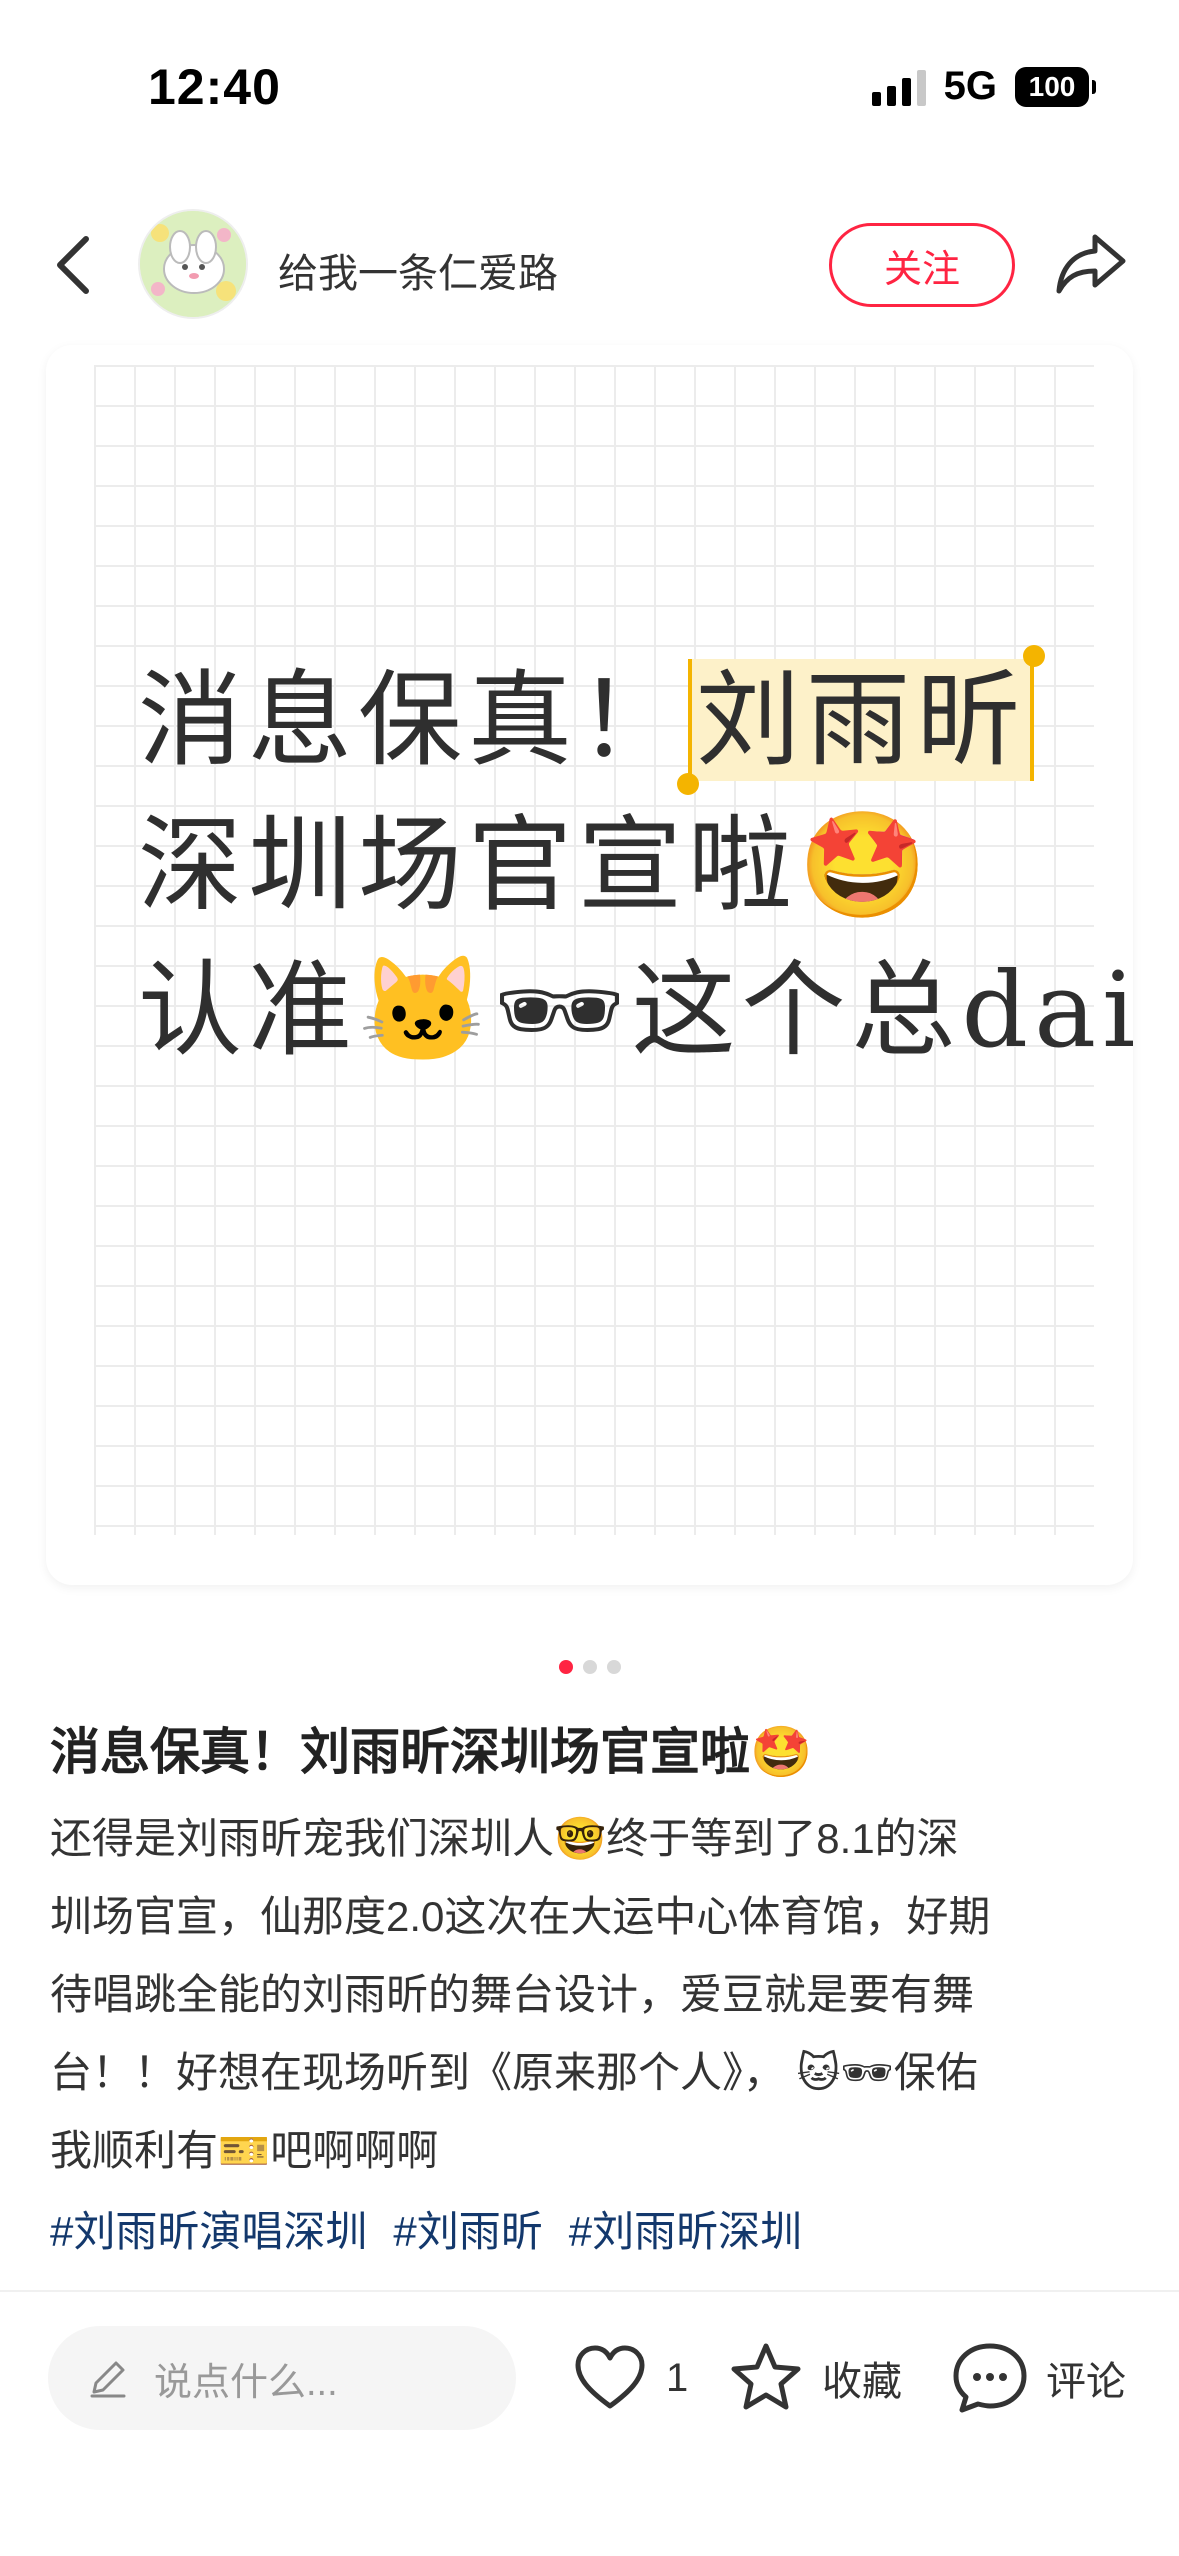 This screenshot has width=1179, height=2556. What do you see at coordinates (589, 2291) in the screenshot?
I see `bottom-divider` at bounding box center [589, 2291].